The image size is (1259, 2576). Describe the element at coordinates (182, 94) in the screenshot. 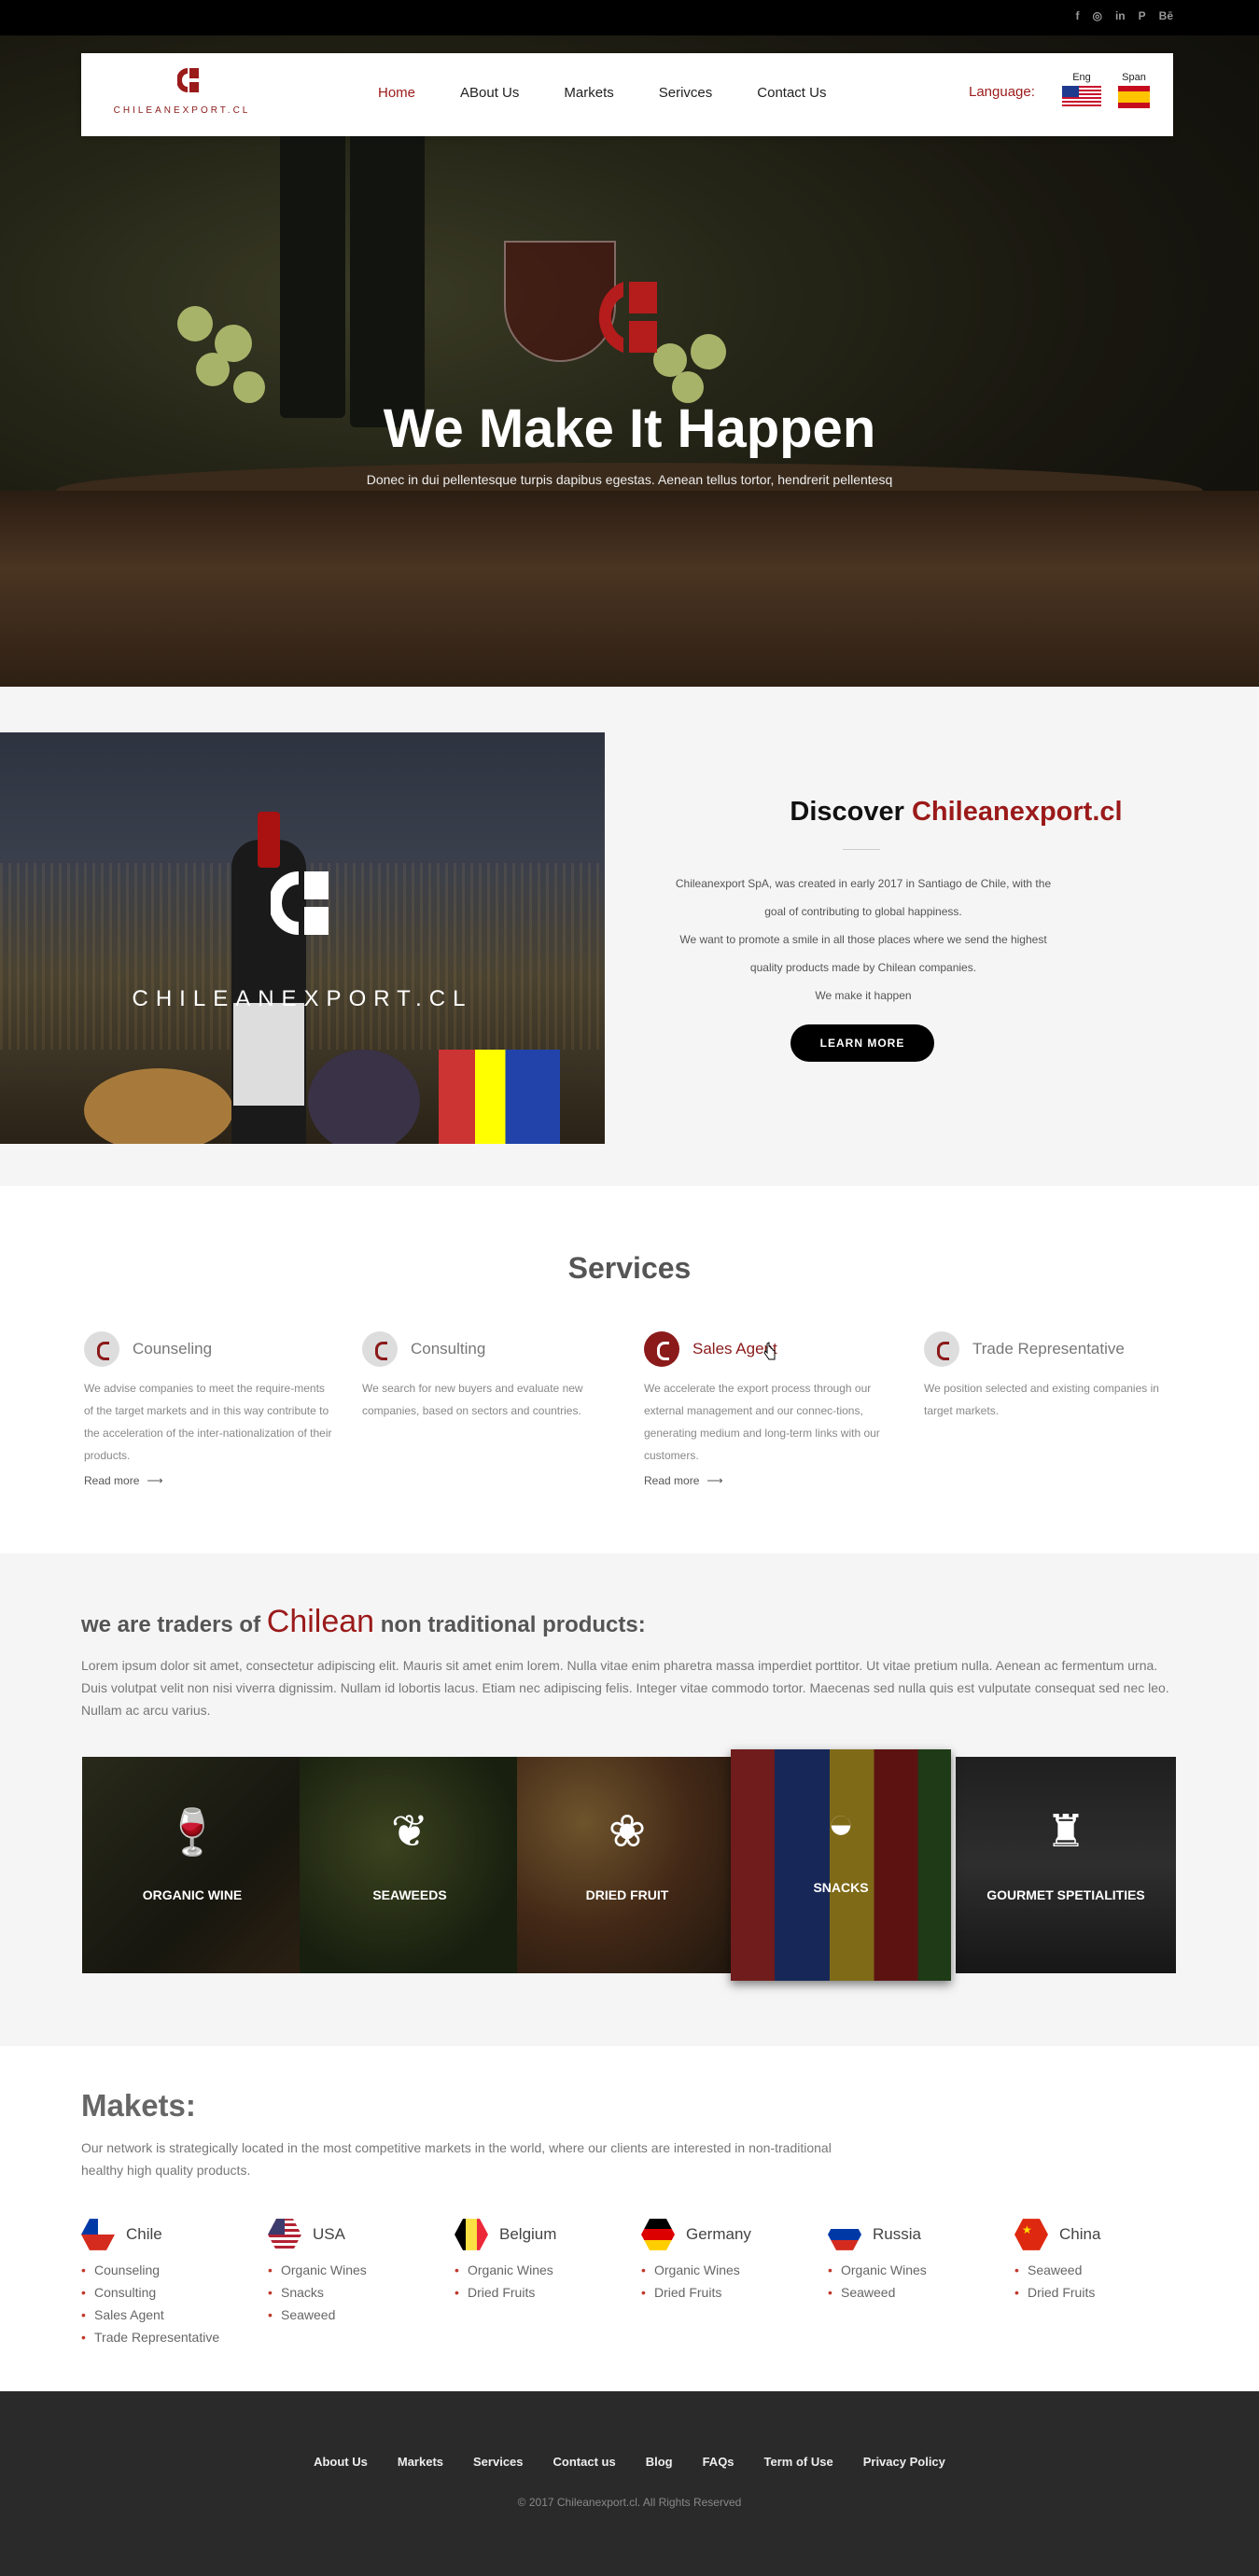

I see `site-logo: CHILEANEXPORT.CL` at that location.